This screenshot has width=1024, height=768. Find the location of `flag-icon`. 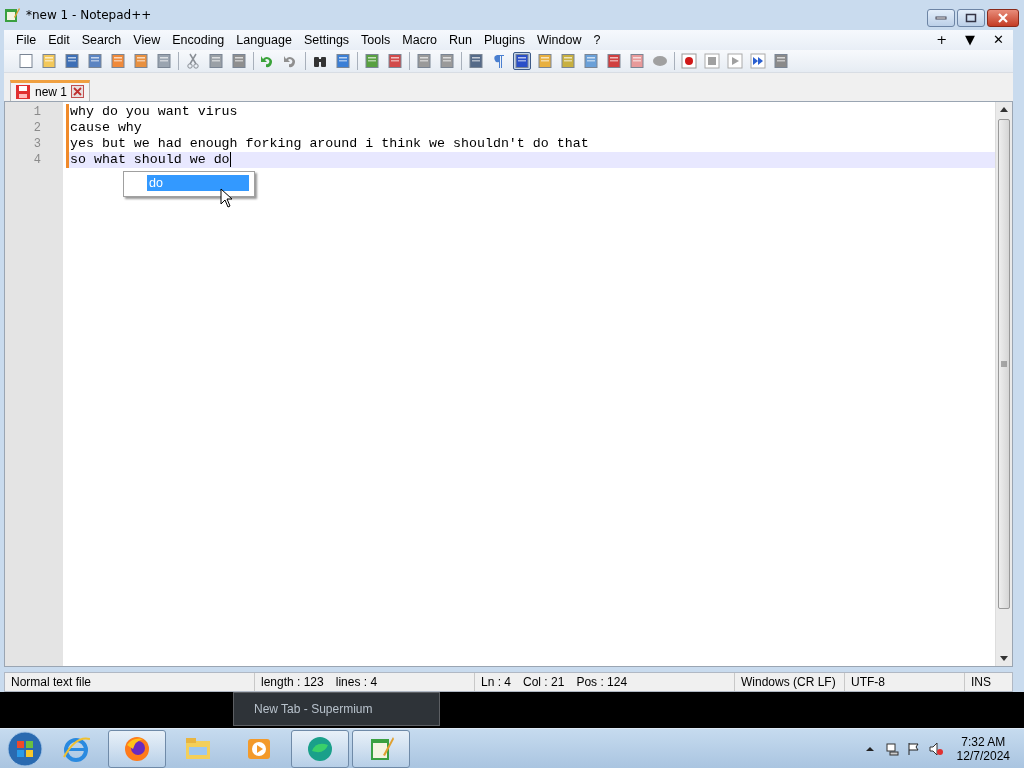

flag-icon is located at coordinates (913, 749).